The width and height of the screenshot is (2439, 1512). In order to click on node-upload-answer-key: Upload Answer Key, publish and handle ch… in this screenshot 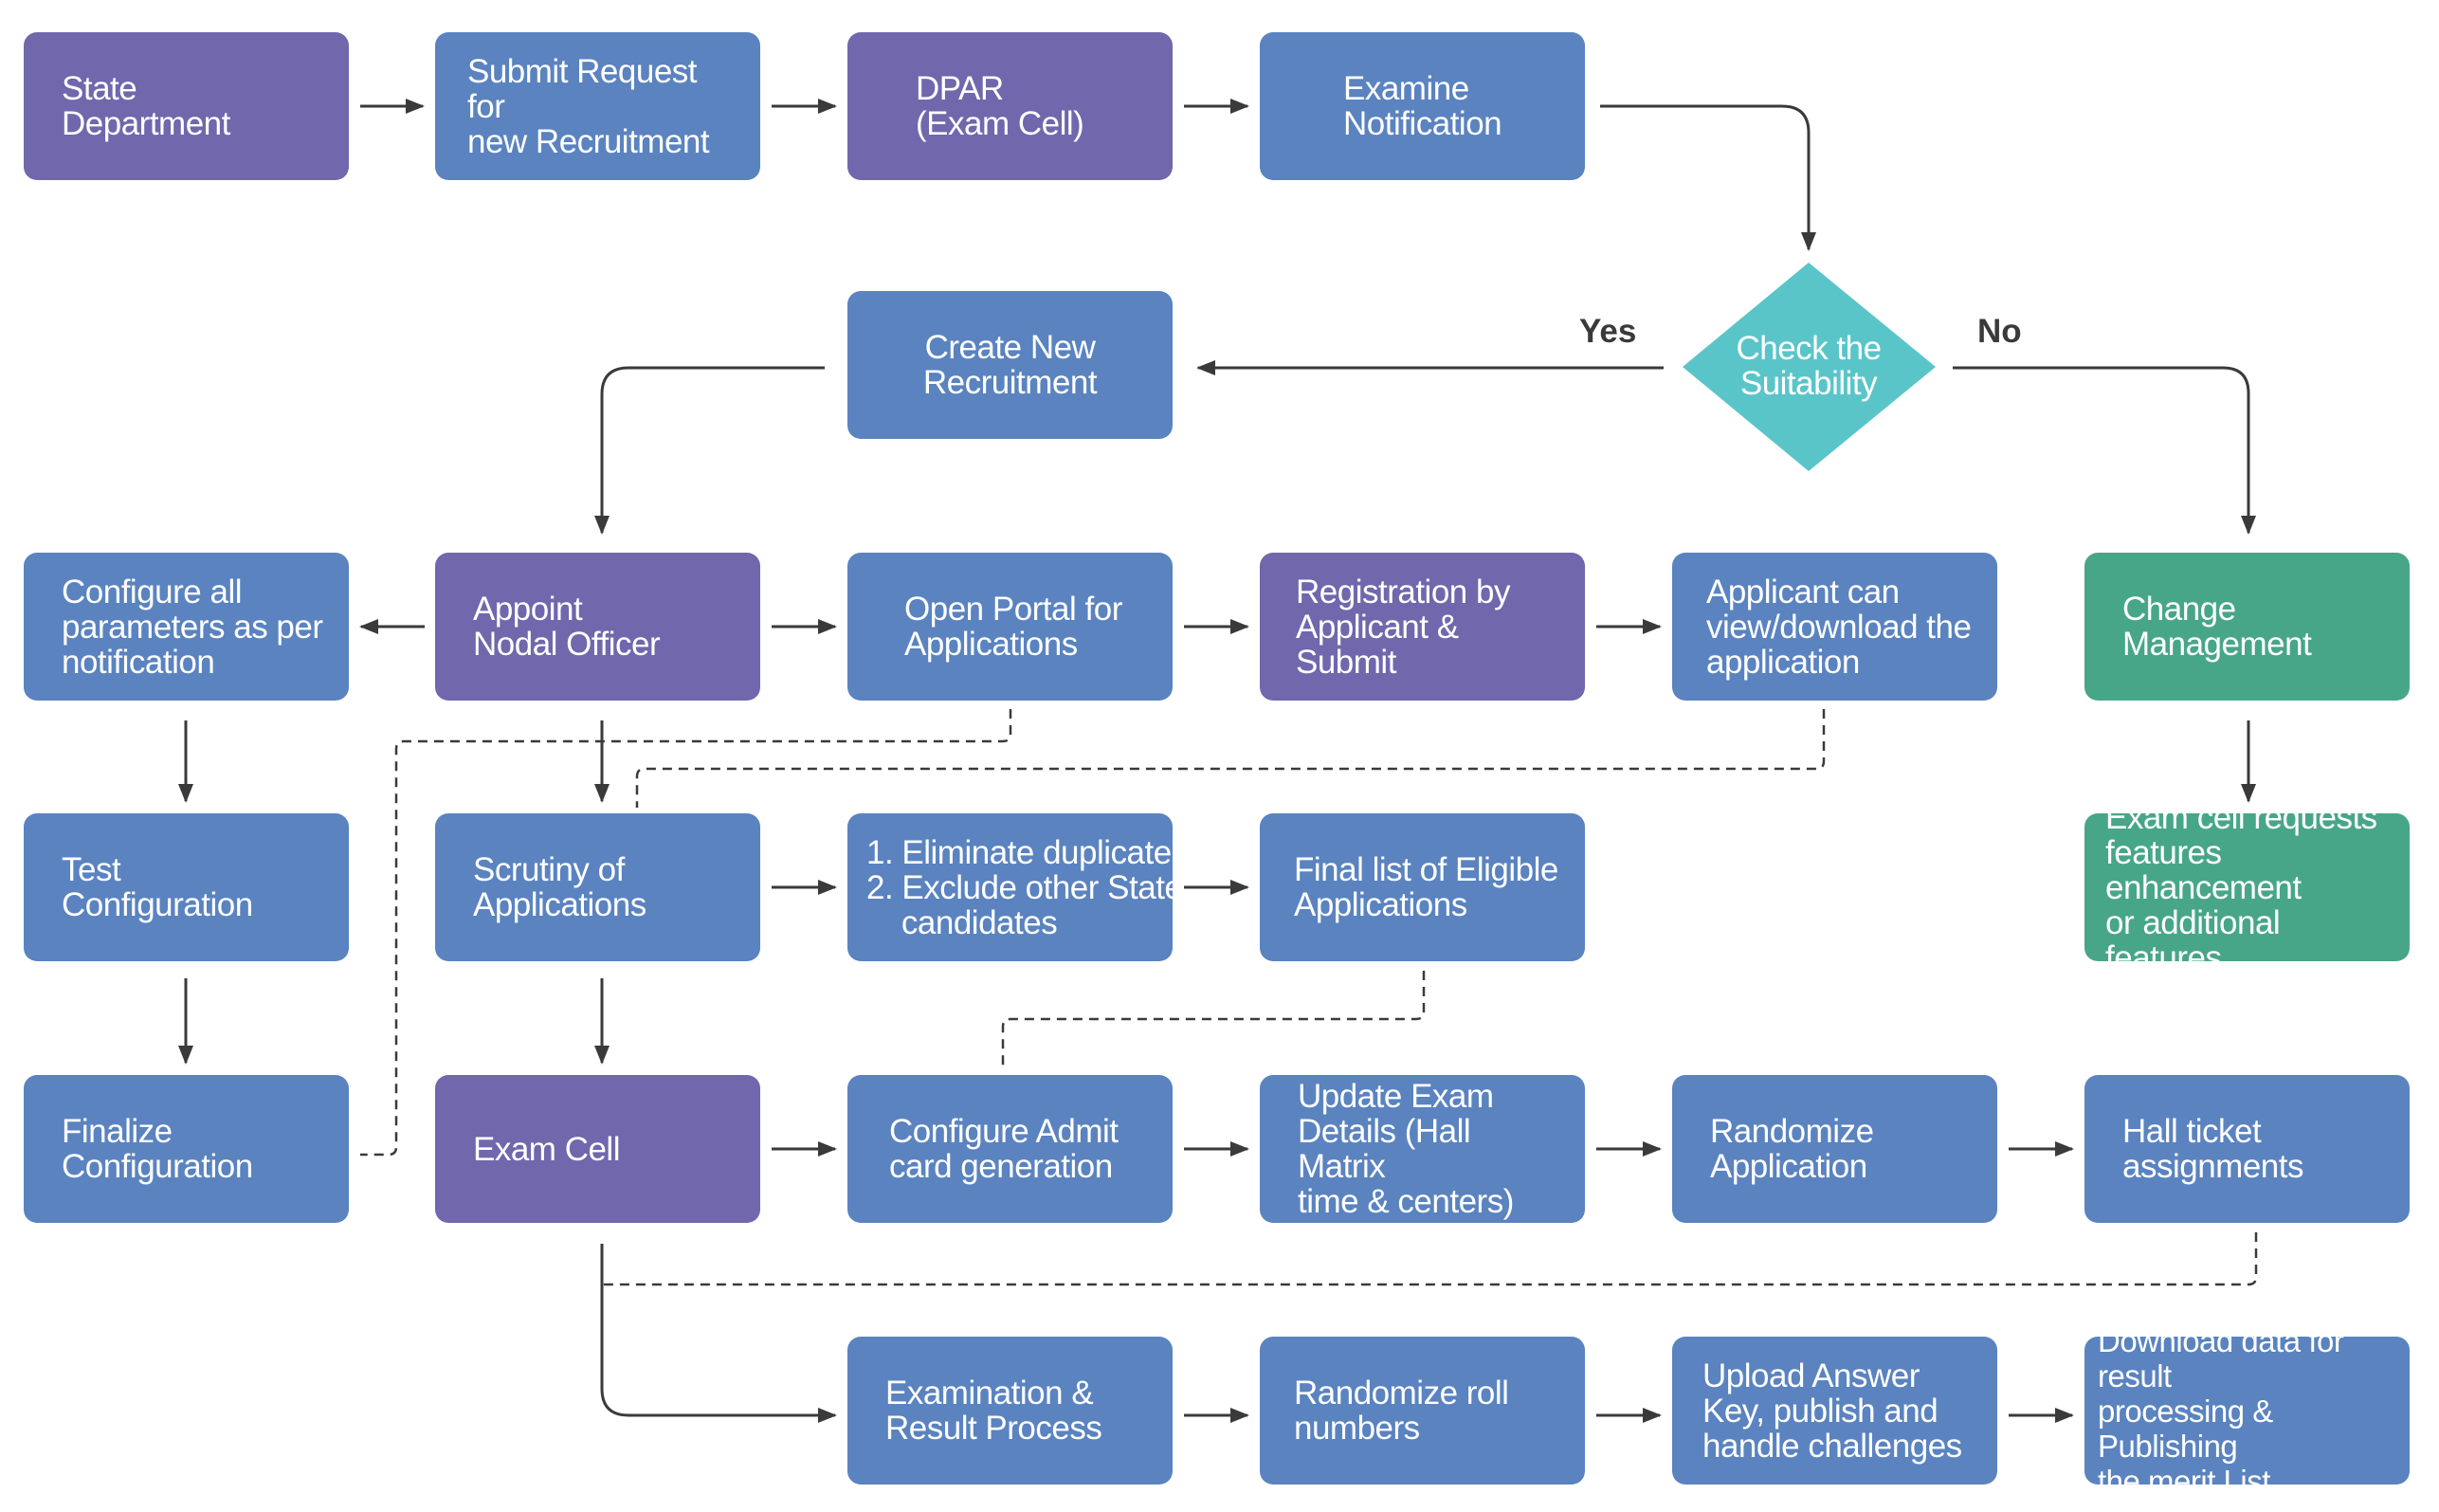, I will do `click(1834, 1411)`.